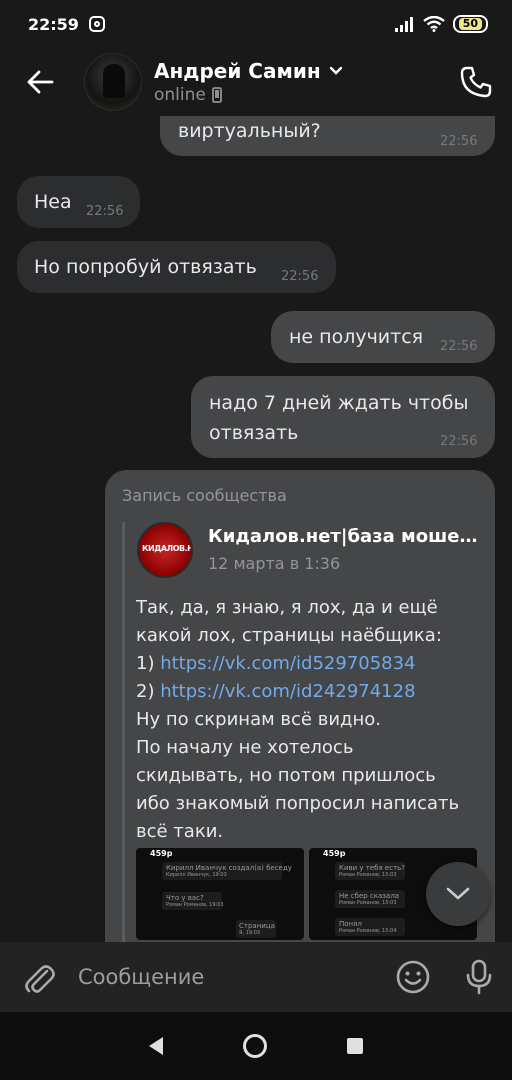 The width and height of the screenshot is (512, 1080). Describe the element at coordinates (113, 82) in the screenshot. I see `avatar` at that location.